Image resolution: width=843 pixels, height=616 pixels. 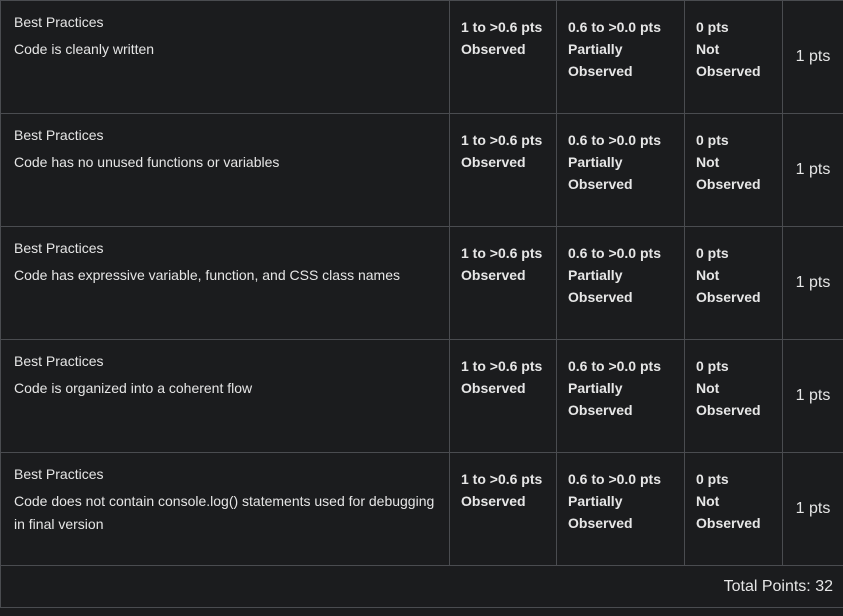 What do you see at coordinates (84, 49) in the screenshot?
I see `criterion-description: Code is cleanly written` at bounding box center [84, 49].